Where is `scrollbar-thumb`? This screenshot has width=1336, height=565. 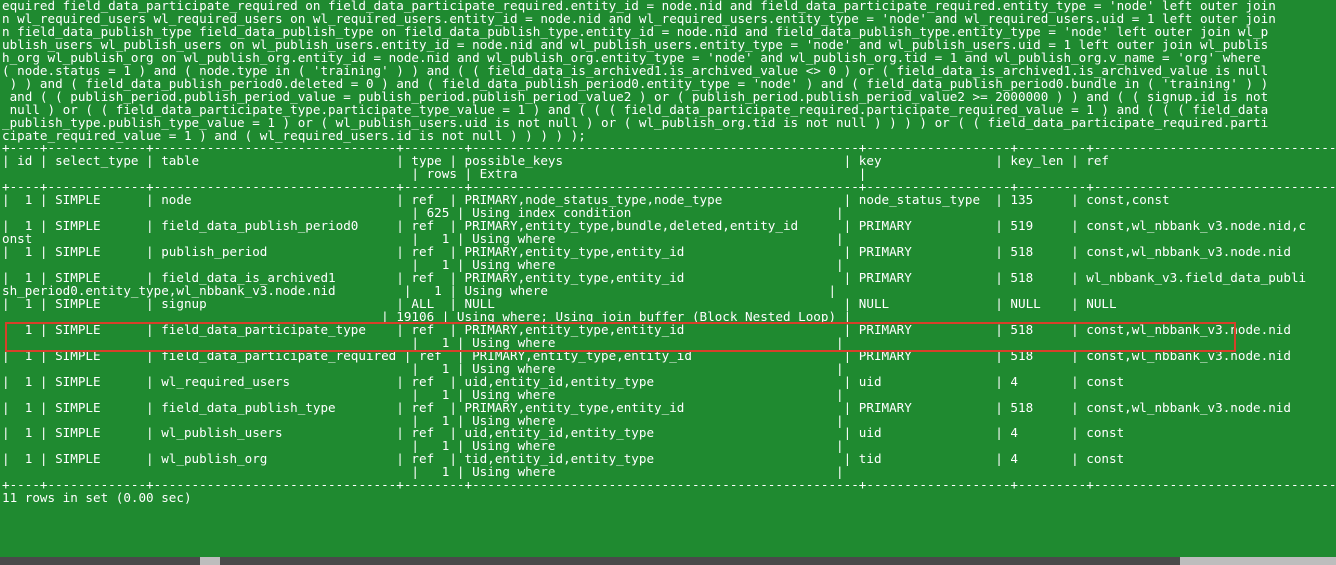
scrollbar-thumb is located at coordinates (700, 561).